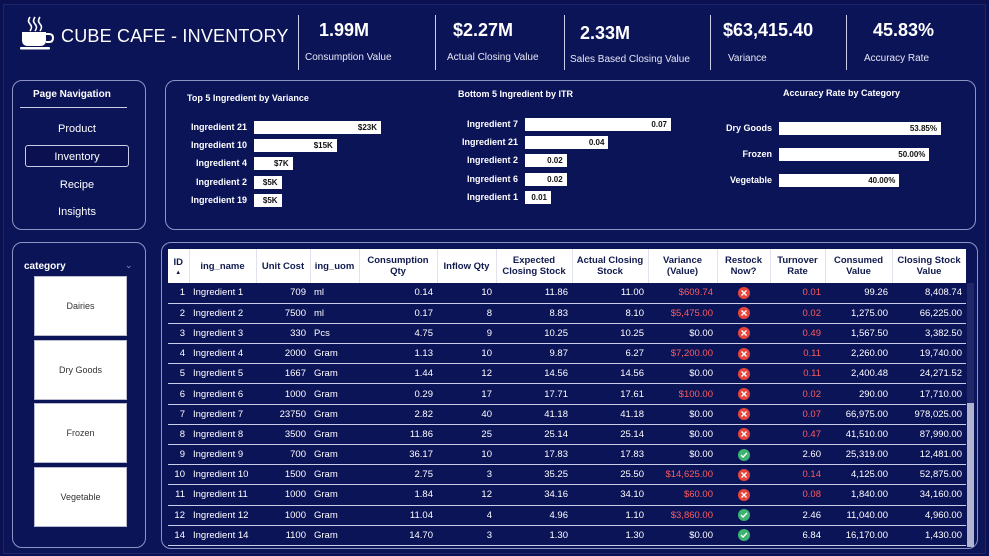 The height and width of the screenshot is (556, 989). Describe the element at coordinates (492, 124) in the screenshot. I see `bar-category-label: Ingredient 7` at that location.